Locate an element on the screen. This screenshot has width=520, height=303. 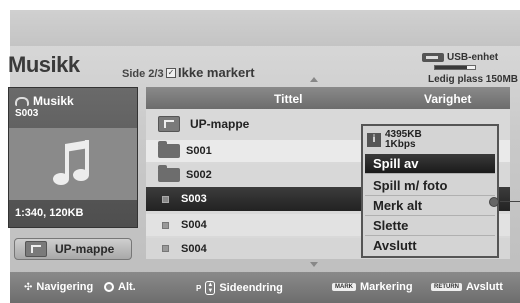
preview-panel: Musikk S003 1:340, 120KB is located at coordinates (73, 157).